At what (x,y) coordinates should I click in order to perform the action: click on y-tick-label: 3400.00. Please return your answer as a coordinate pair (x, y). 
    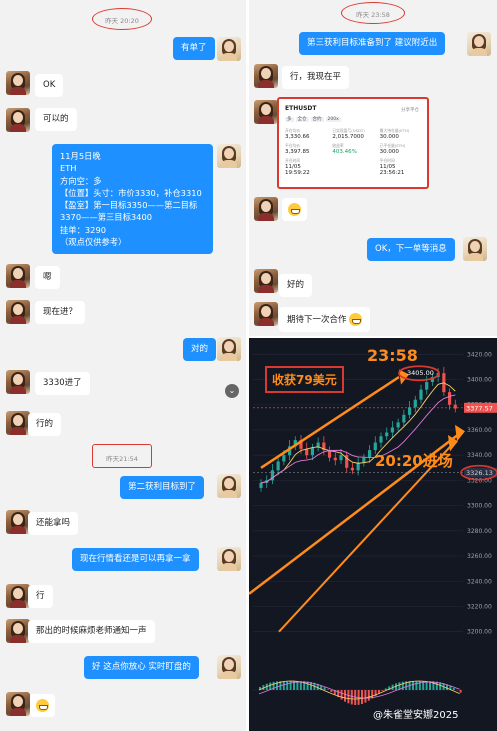
    Looking at the image, I should click on (479, 380).